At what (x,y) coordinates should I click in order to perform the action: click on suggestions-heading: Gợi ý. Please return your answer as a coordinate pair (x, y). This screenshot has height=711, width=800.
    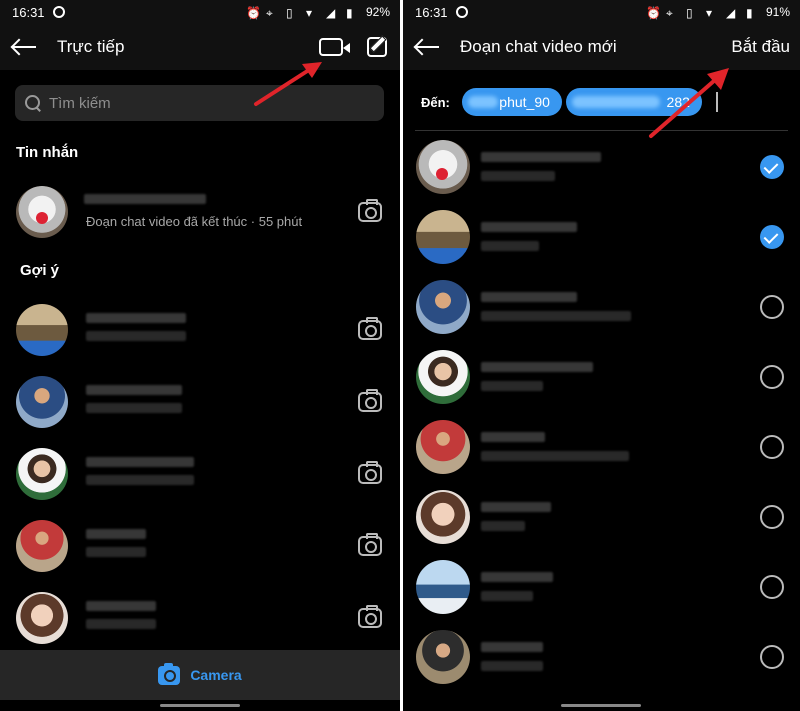
    Looking at the image, I should click on (40, 270).